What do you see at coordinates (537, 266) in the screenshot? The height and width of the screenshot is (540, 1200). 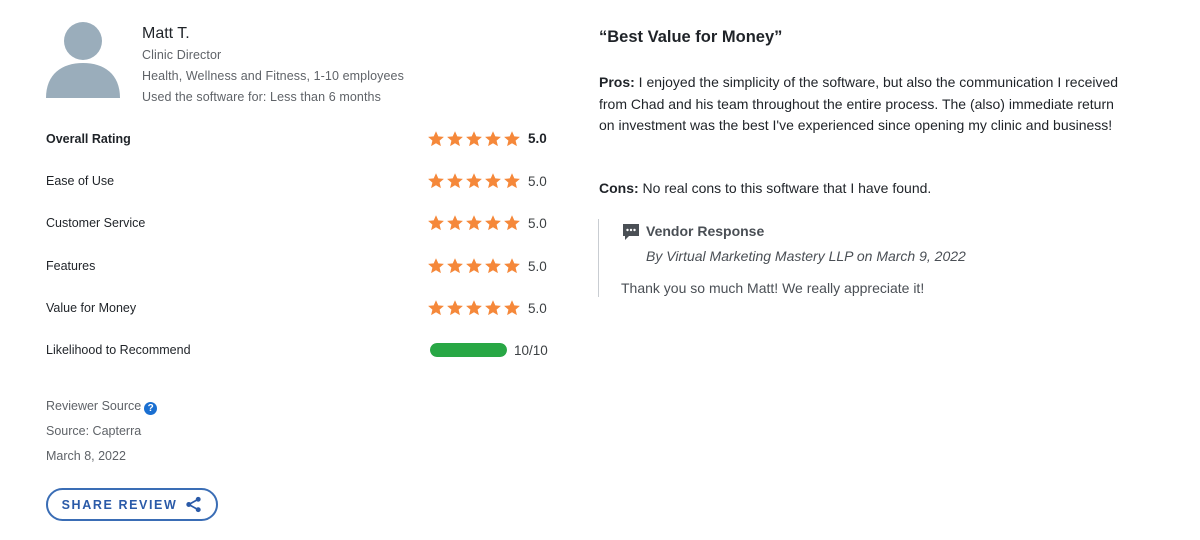 I see `rating-value-features: 5.0` at bounding box center [537, 266].